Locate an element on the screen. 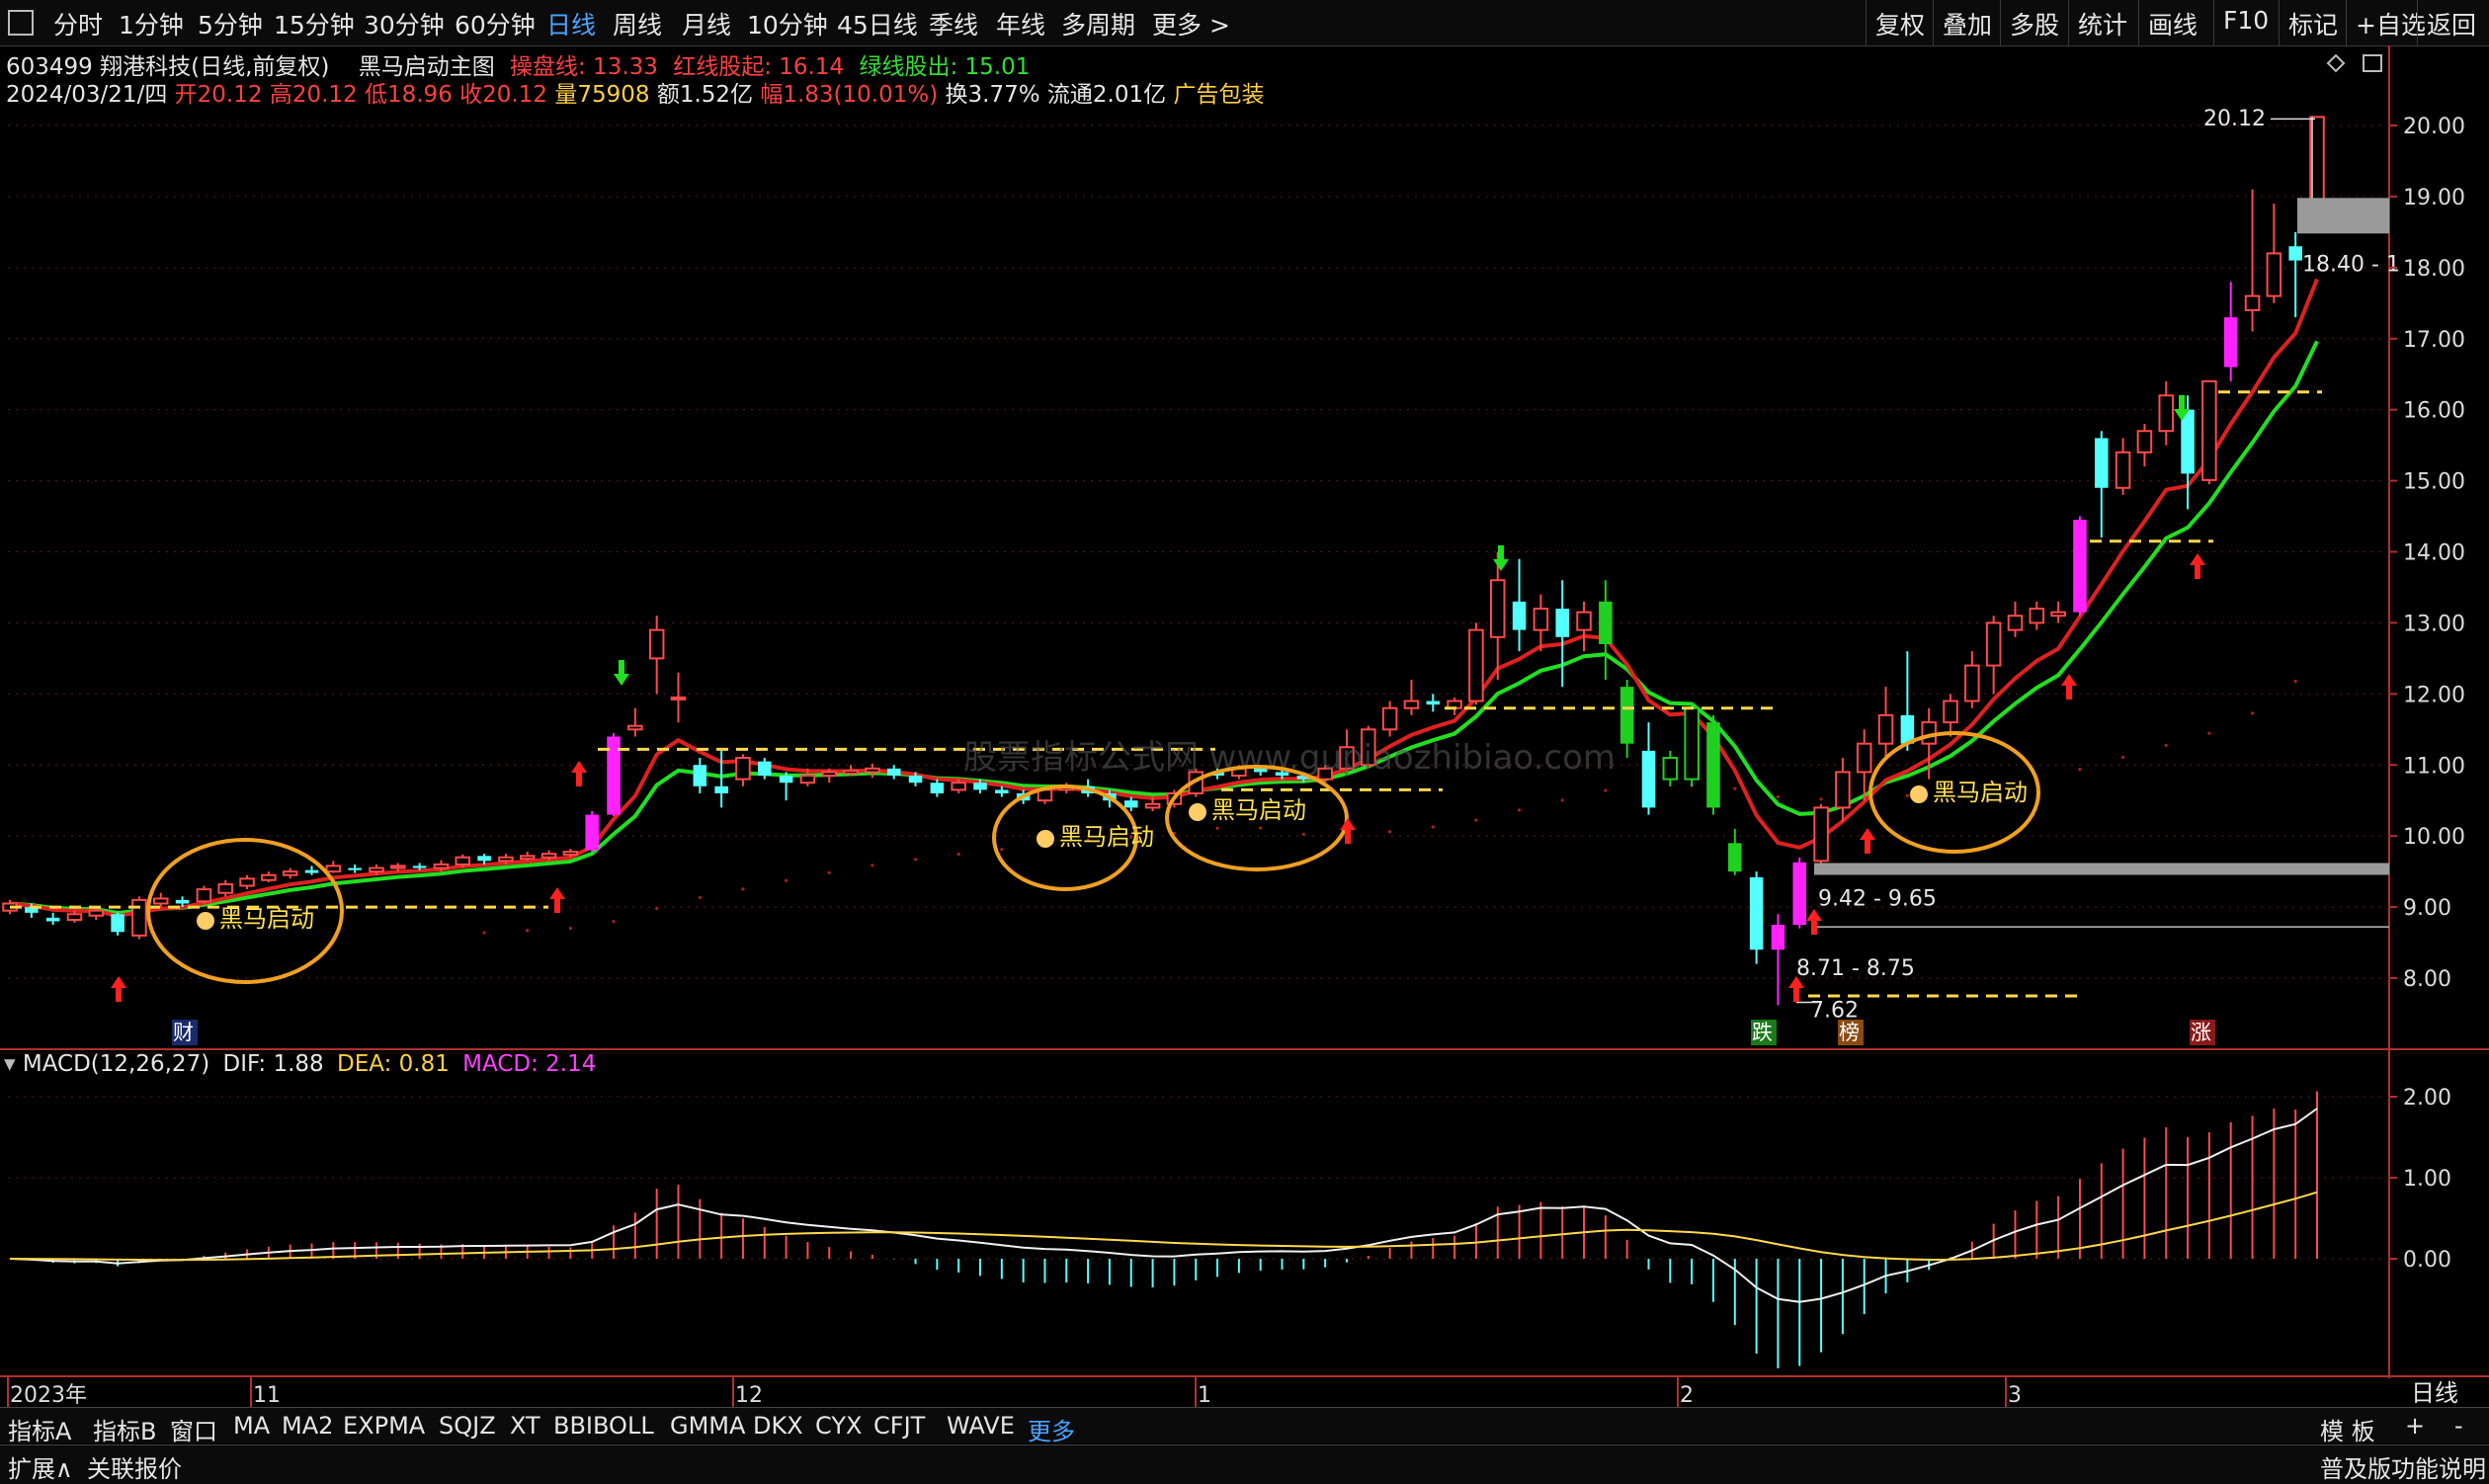 The image size is (2489, 1484). zoom-in-button: + is located at coordinates (2415, 1426).